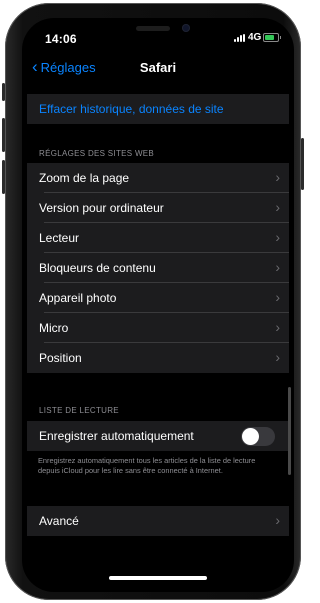 This screenshot has width=320, height=603. What do you see at coordinates (158, 31) in the screenshot?
I see `notch` at bounding box center [158, 31].